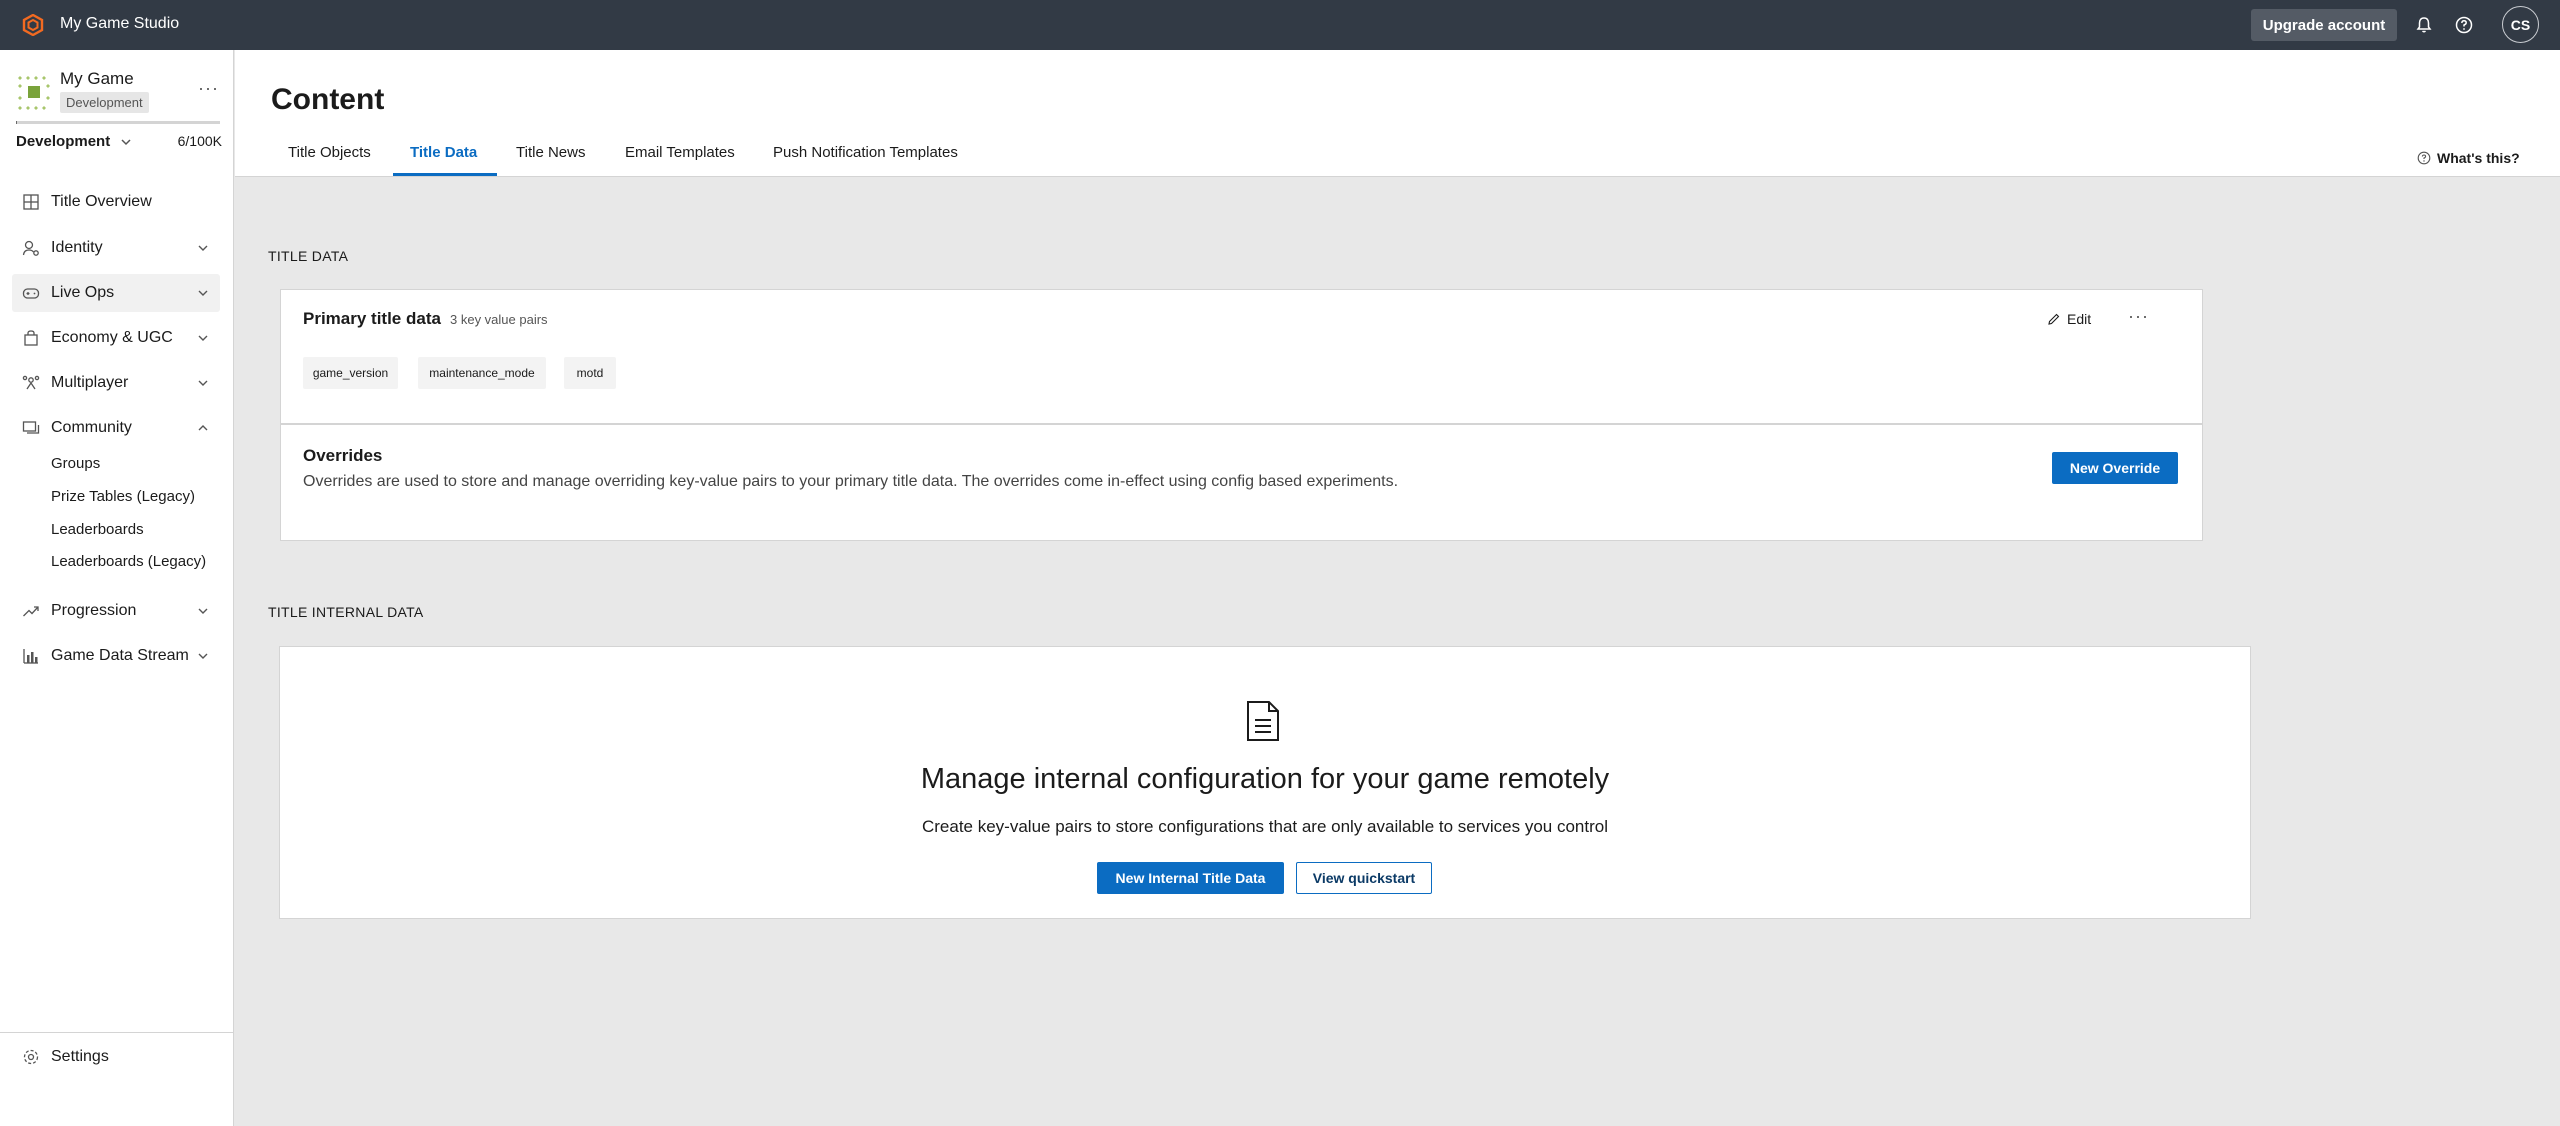 The height and width of the screenshot is (1126, 2560). Describe the element at coordinates (499, 319) in the screenshot. I see `key-value-count: 3 key value pairs` at that location.